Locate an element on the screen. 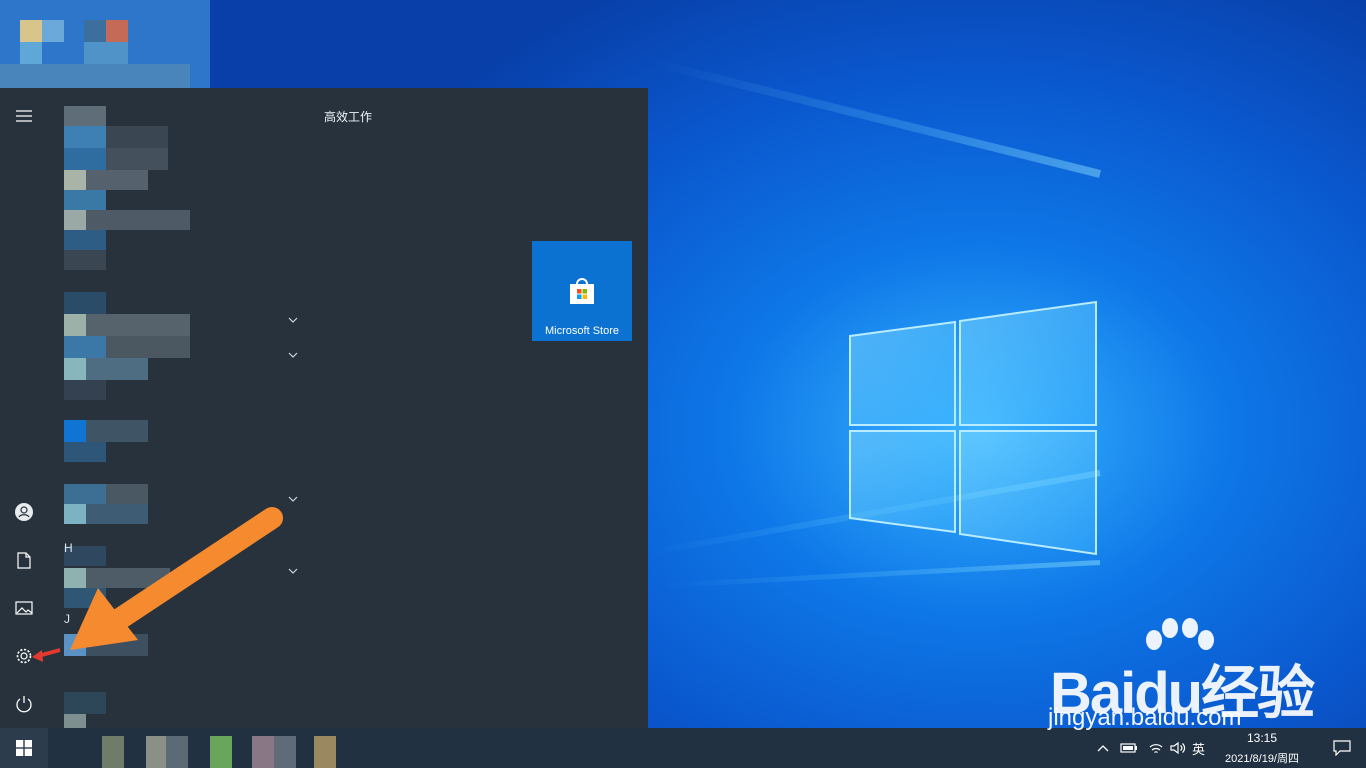 This screenshot has height=768, width=1366. volume-icon is located at coordinates (1178, 748).